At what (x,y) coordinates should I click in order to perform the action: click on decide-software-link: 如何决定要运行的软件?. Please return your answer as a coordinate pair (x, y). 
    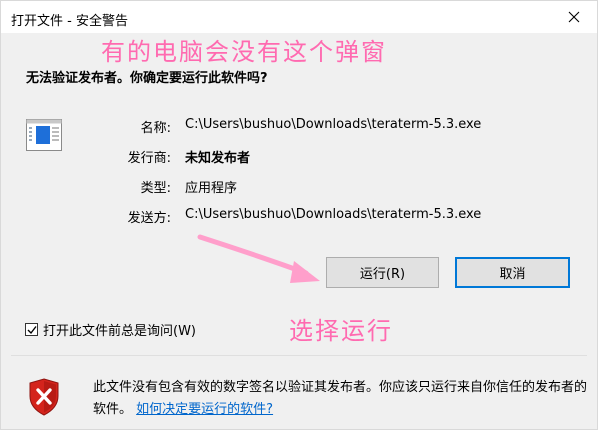
    Looking at the image, I should click on (204, 409).